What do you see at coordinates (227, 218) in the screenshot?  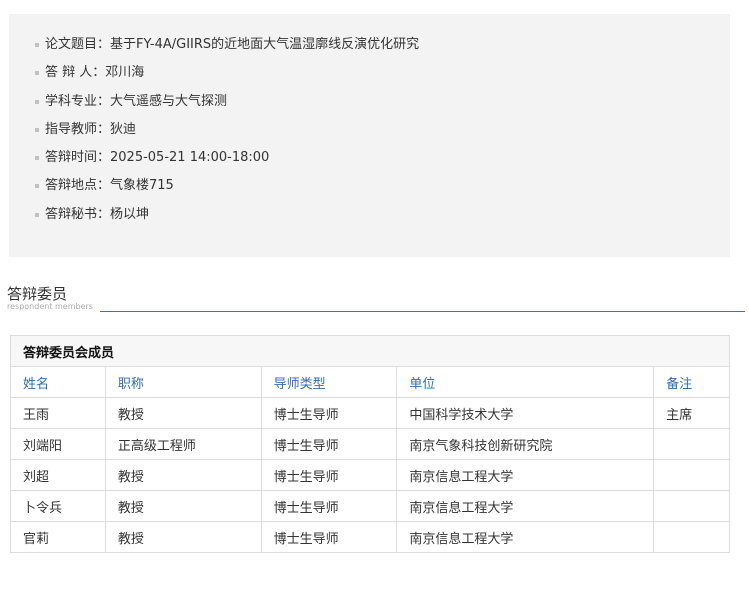 I see `info-item-secretary: 答辩秘书：杨以坤` at bounding box center [227, 218].